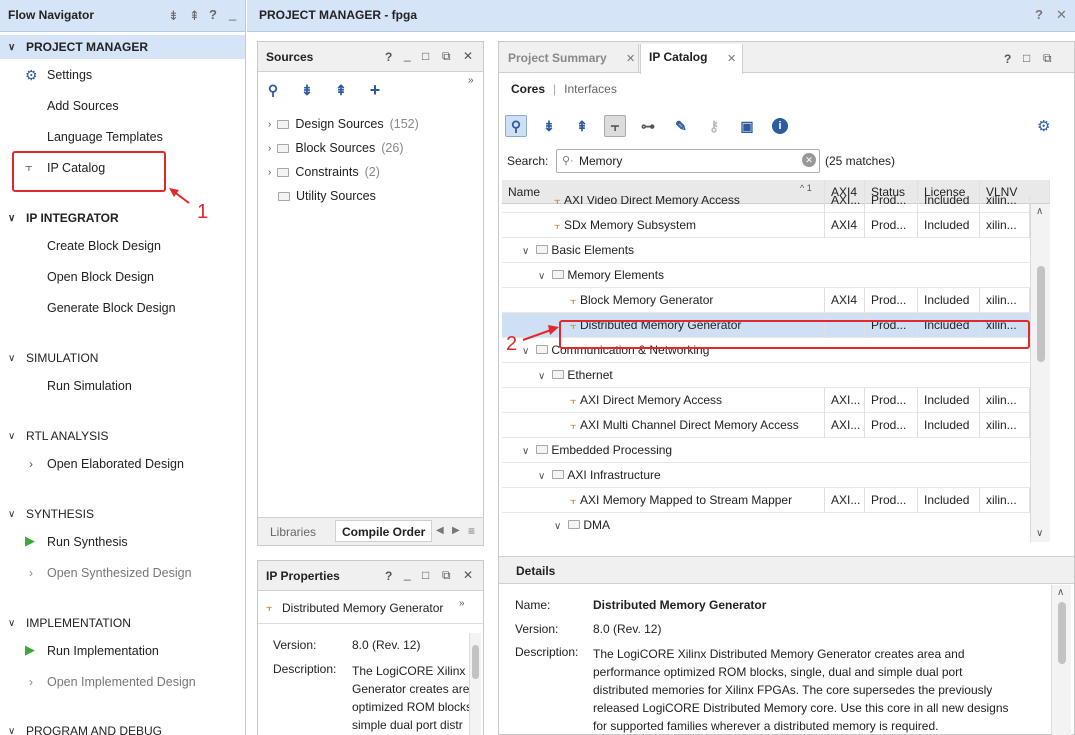 The height and width of the screenshot is (735, 1075). Describe the element at coordinates (122, 623) in the screenshot. I see `section-implementation: ∨ IMPLEMENTATION` at that location.